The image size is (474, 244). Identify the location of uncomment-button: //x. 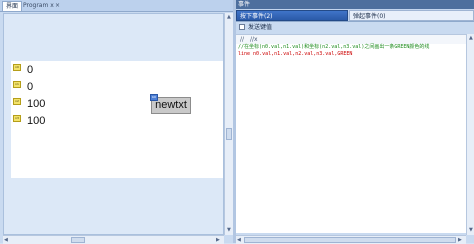
(254, 39).